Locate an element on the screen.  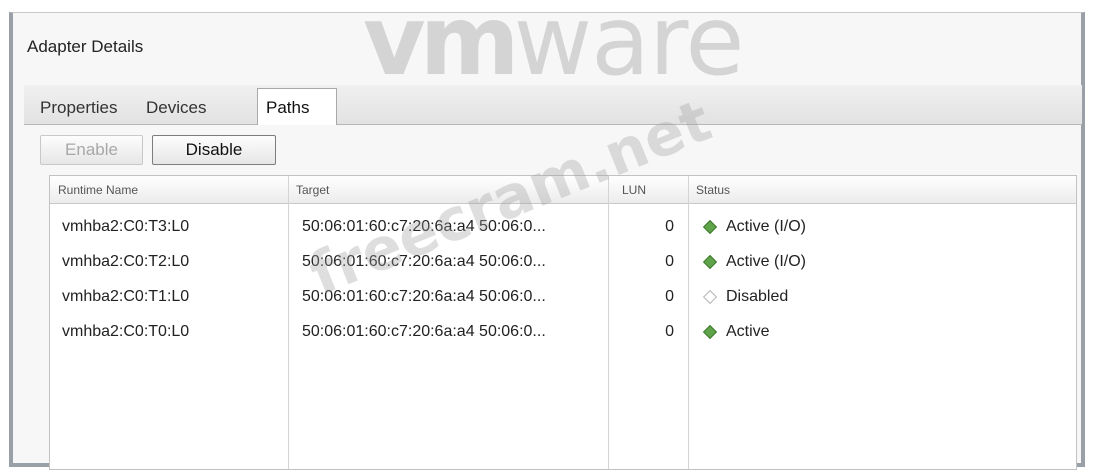
tab-devices: Devices is located at coordinates (176, 108).